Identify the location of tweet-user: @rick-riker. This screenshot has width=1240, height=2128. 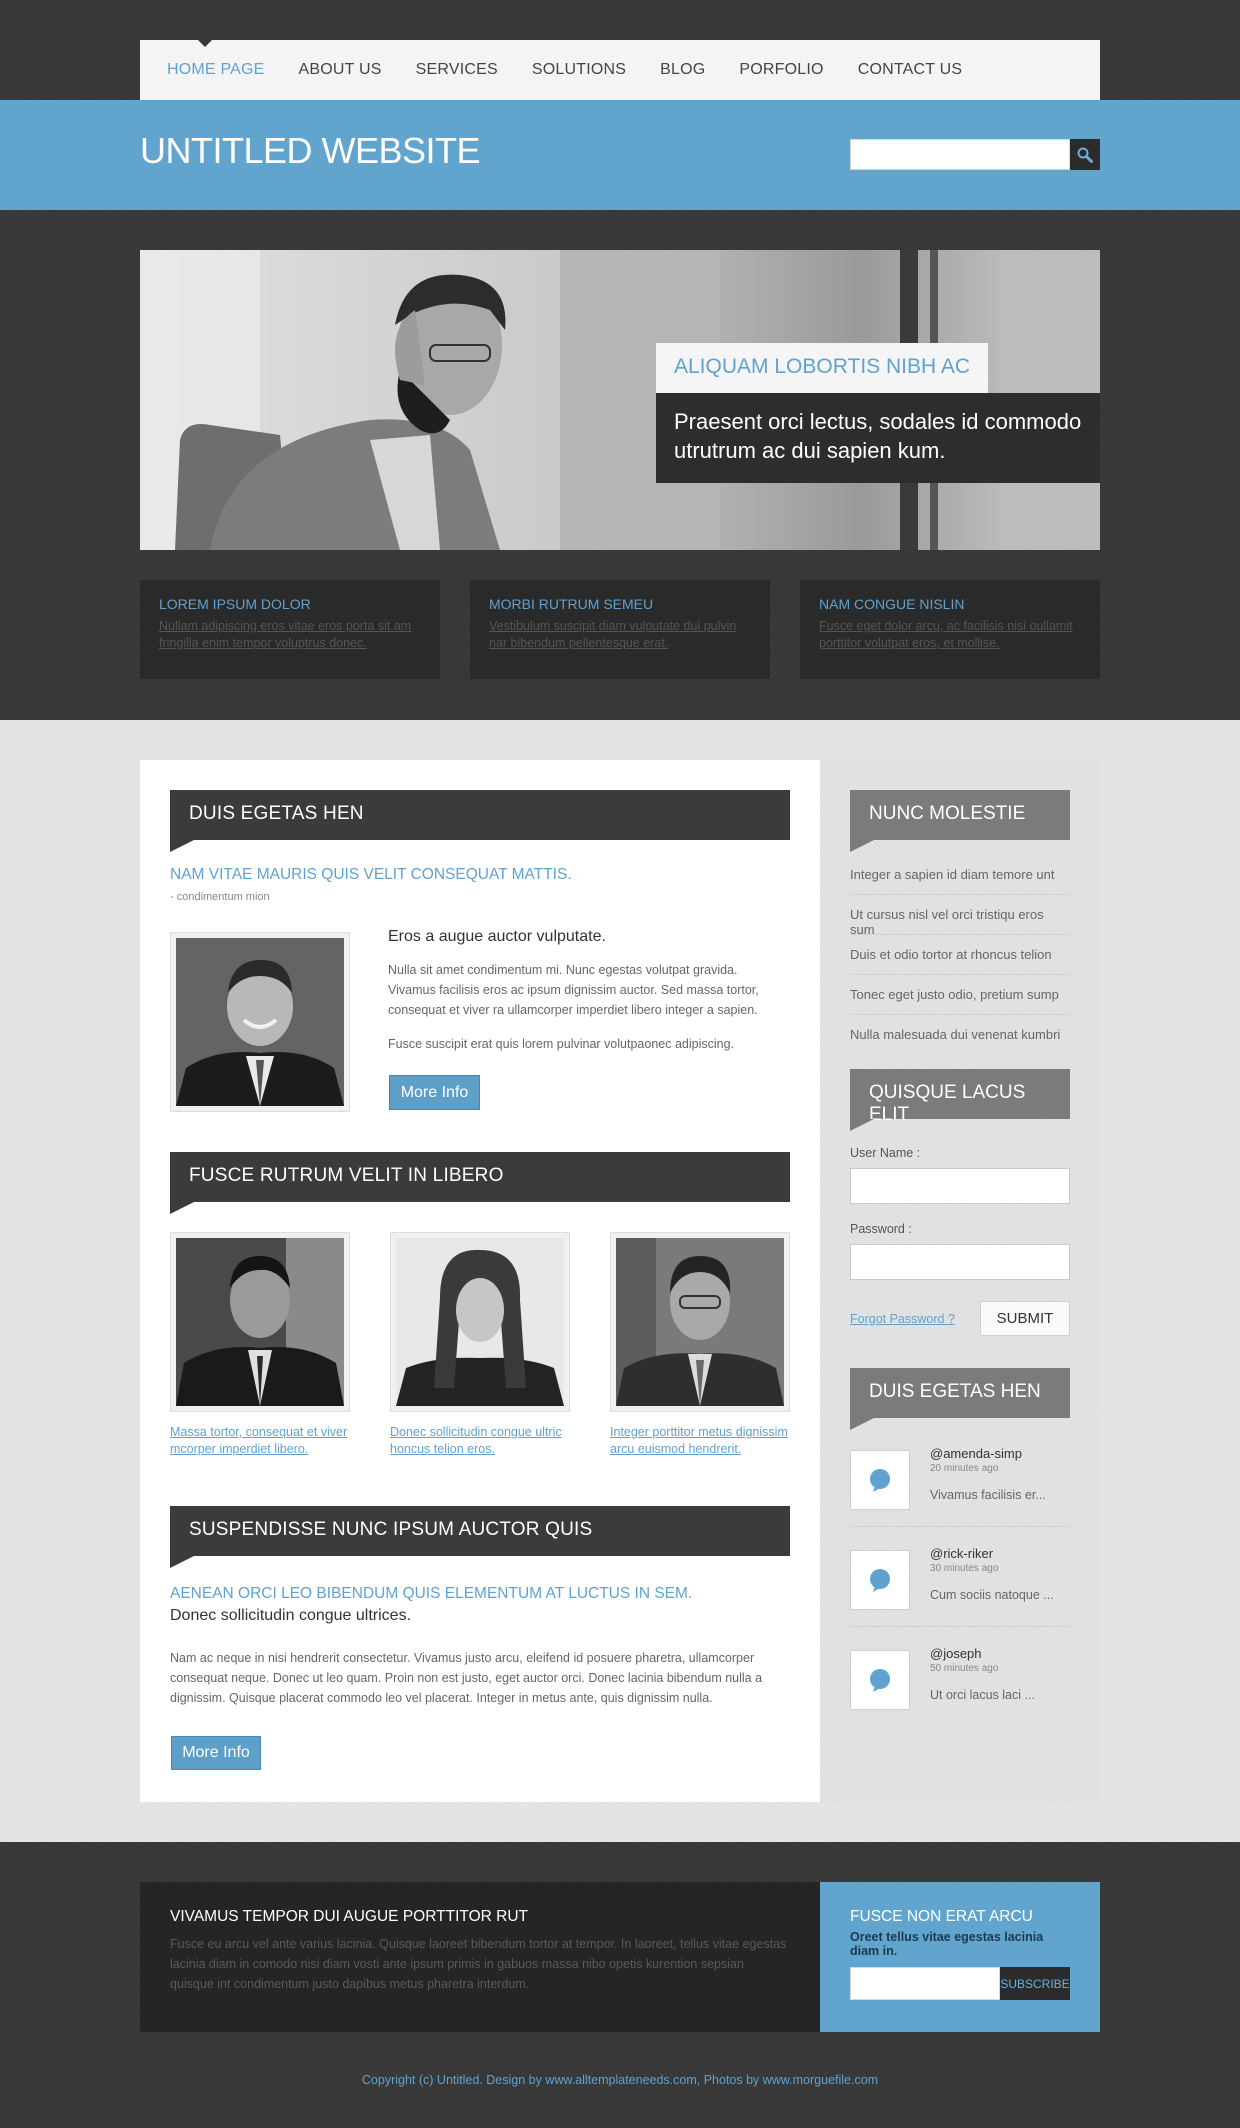
(961, 1553).